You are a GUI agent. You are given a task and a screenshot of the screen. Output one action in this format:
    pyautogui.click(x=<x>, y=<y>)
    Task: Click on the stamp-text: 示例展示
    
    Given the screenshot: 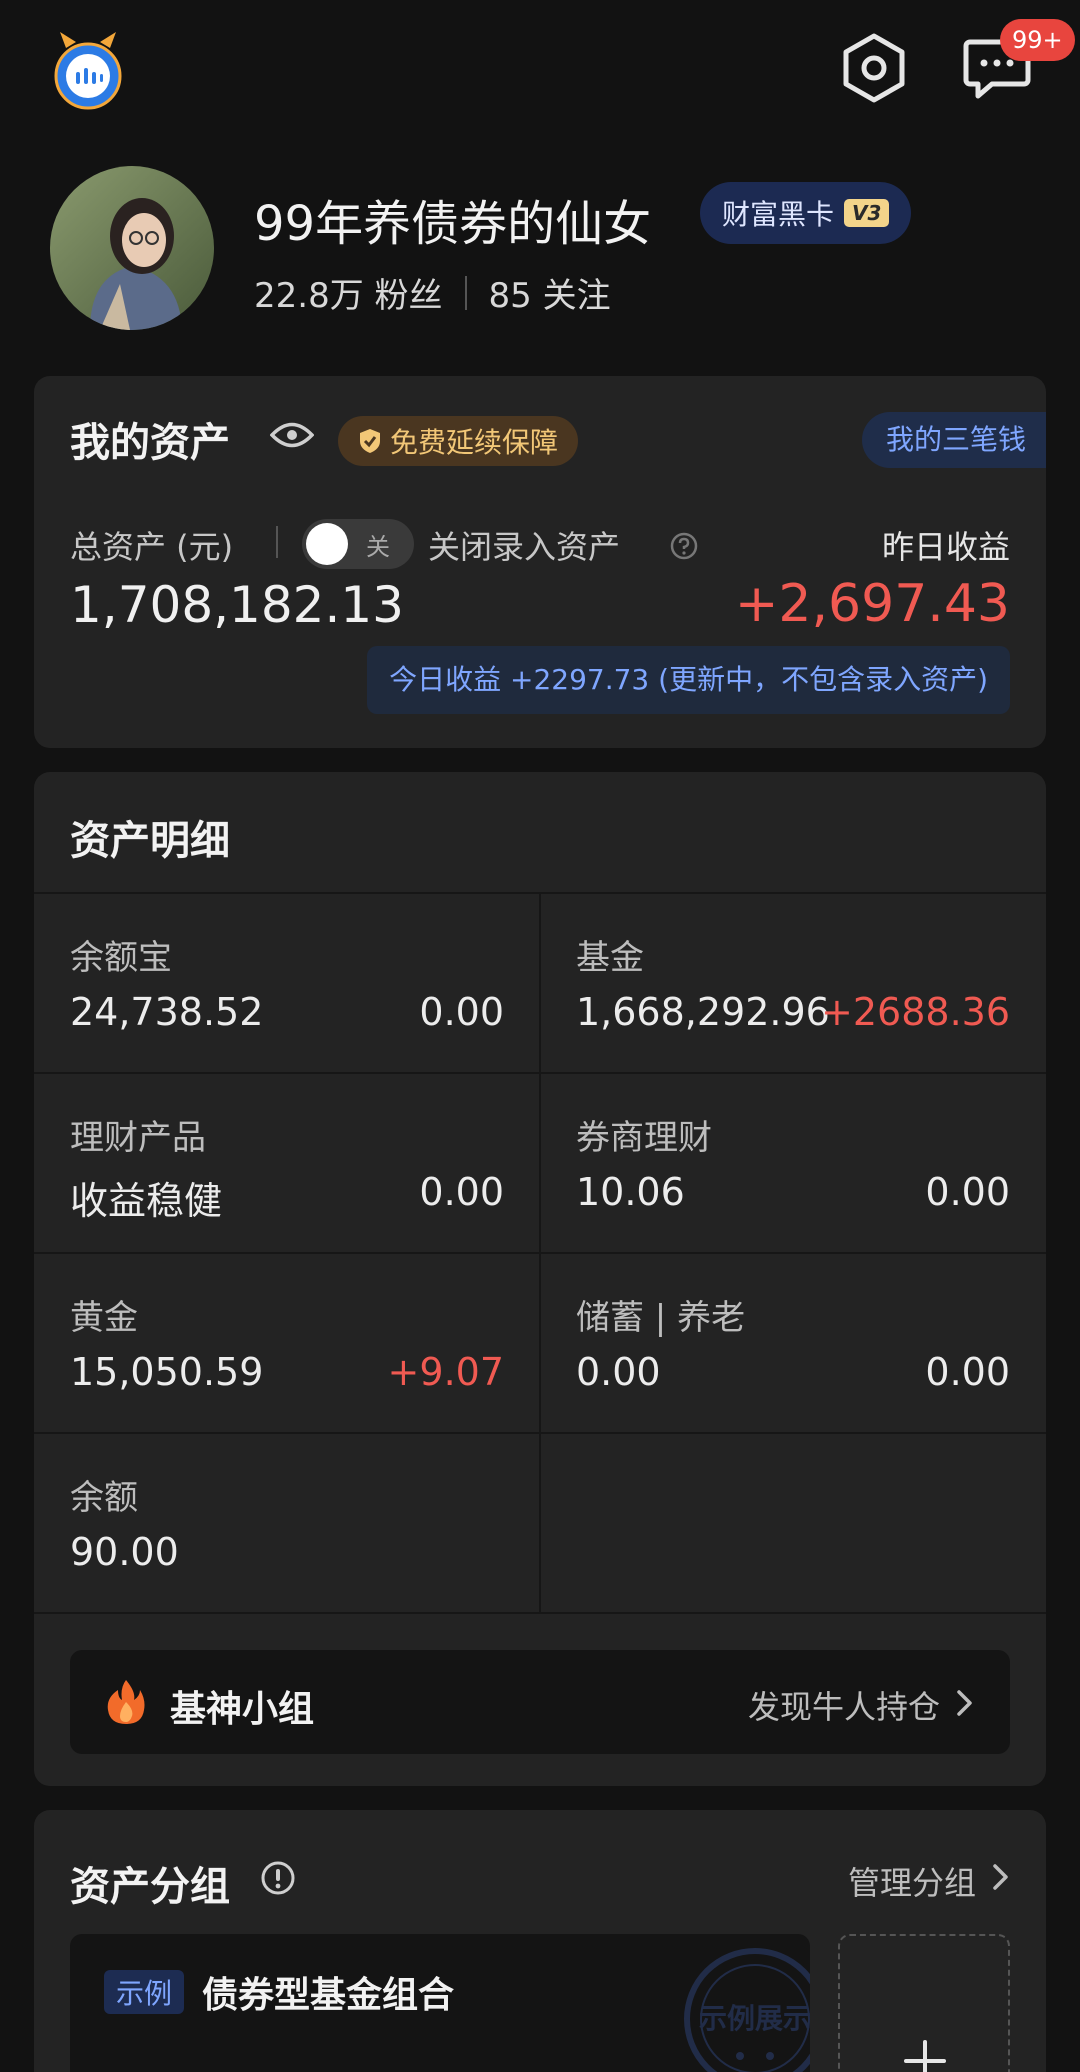 What is the action you would take?
    pyautogui.click(x=754, y=2018)
    